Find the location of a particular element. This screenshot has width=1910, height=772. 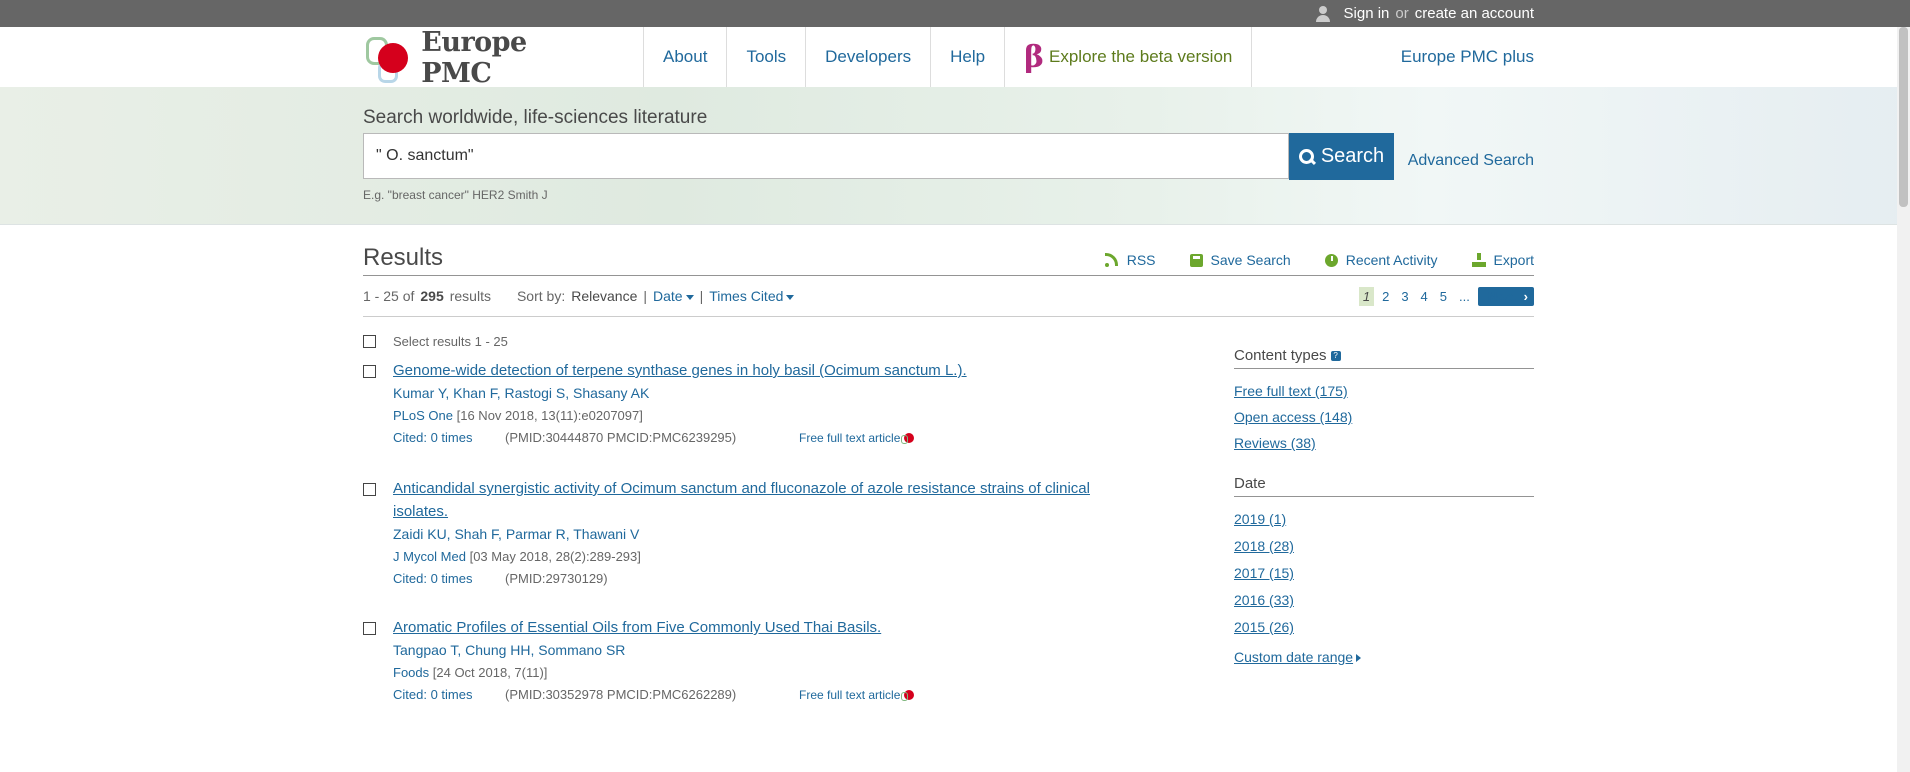

pagination: 1 2 3 4 5 ... Next › is located at coordinates (1446, 296).